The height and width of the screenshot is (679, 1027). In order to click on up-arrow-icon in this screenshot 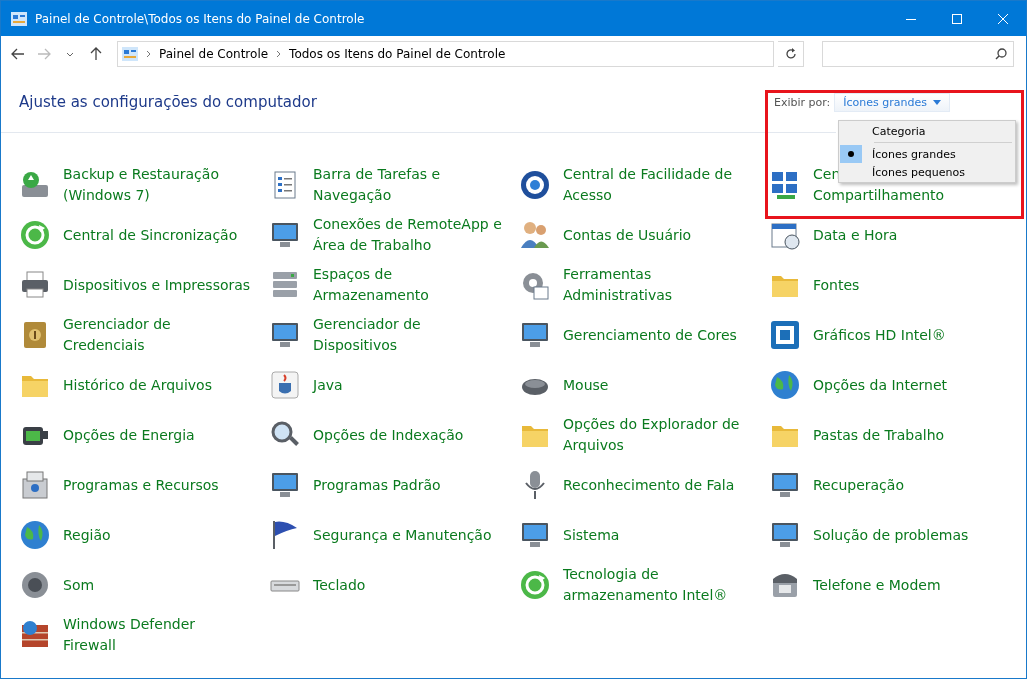, I will do `click(96, 54)`.